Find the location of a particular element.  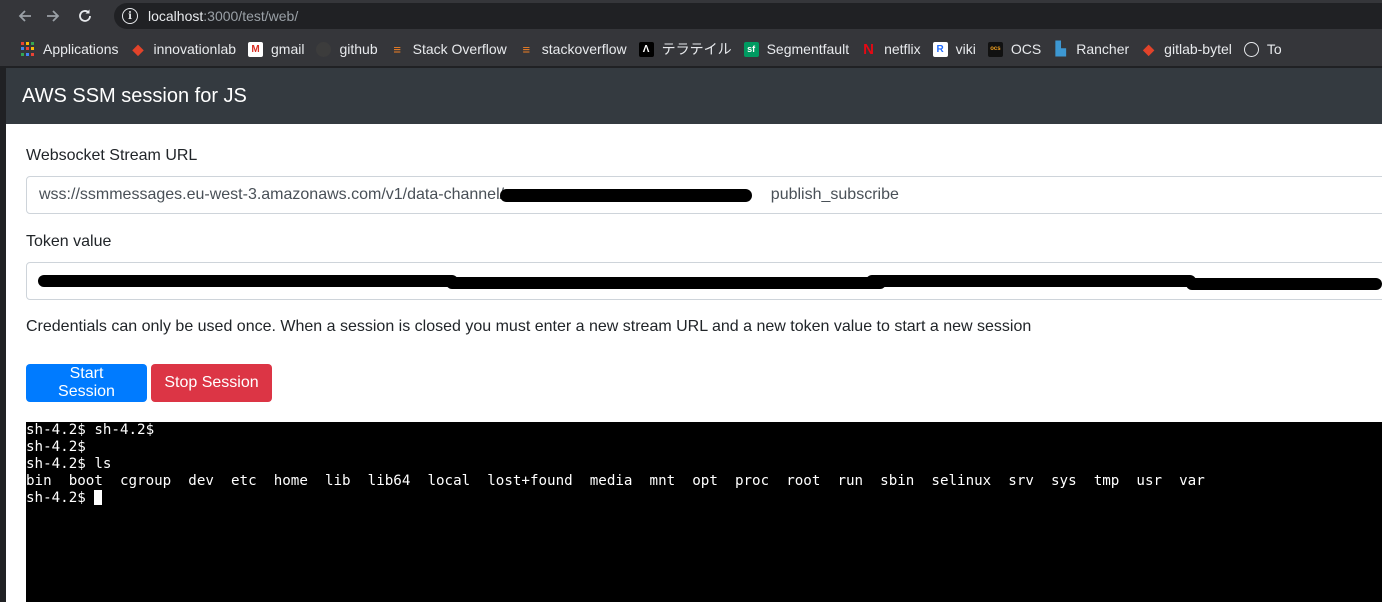

reload-icon is located at coordinates (85, 16).